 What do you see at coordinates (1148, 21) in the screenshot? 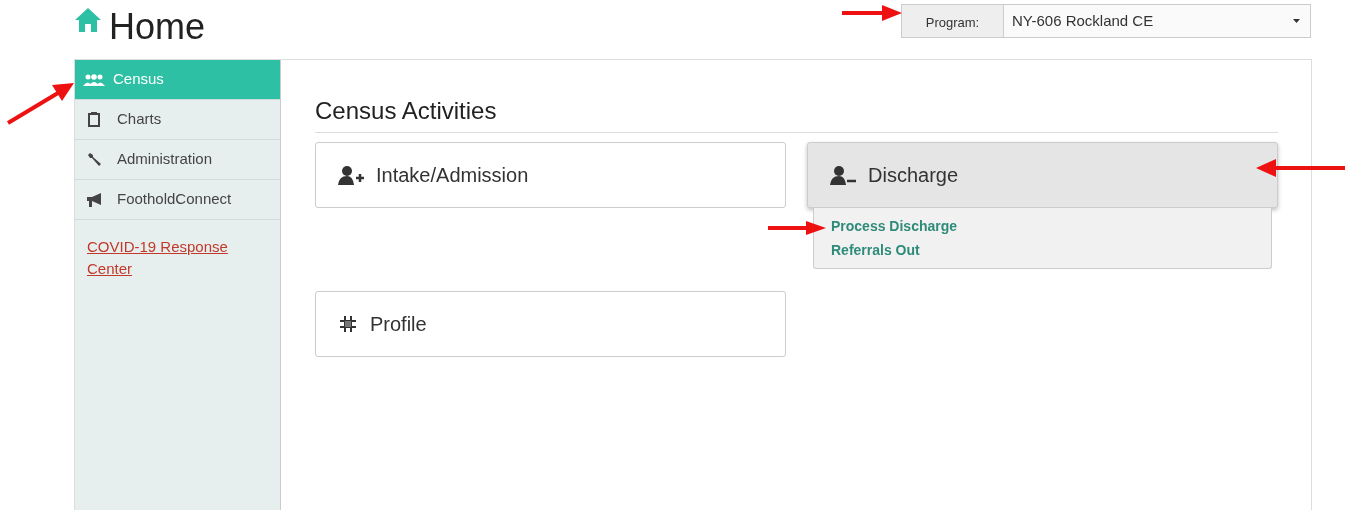
I see `program-value: NY-606 Rockland CE` at bounding box center [1148, 21].